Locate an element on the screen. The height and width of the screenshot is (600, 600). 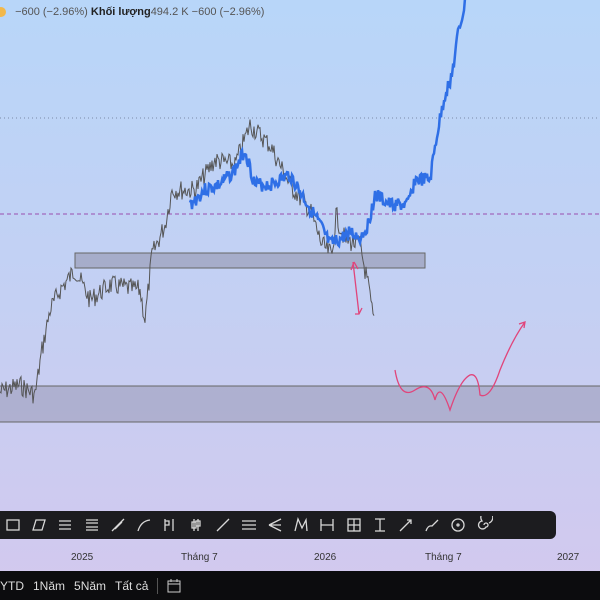
trend-line-icon is located at coordinates (223, 525).